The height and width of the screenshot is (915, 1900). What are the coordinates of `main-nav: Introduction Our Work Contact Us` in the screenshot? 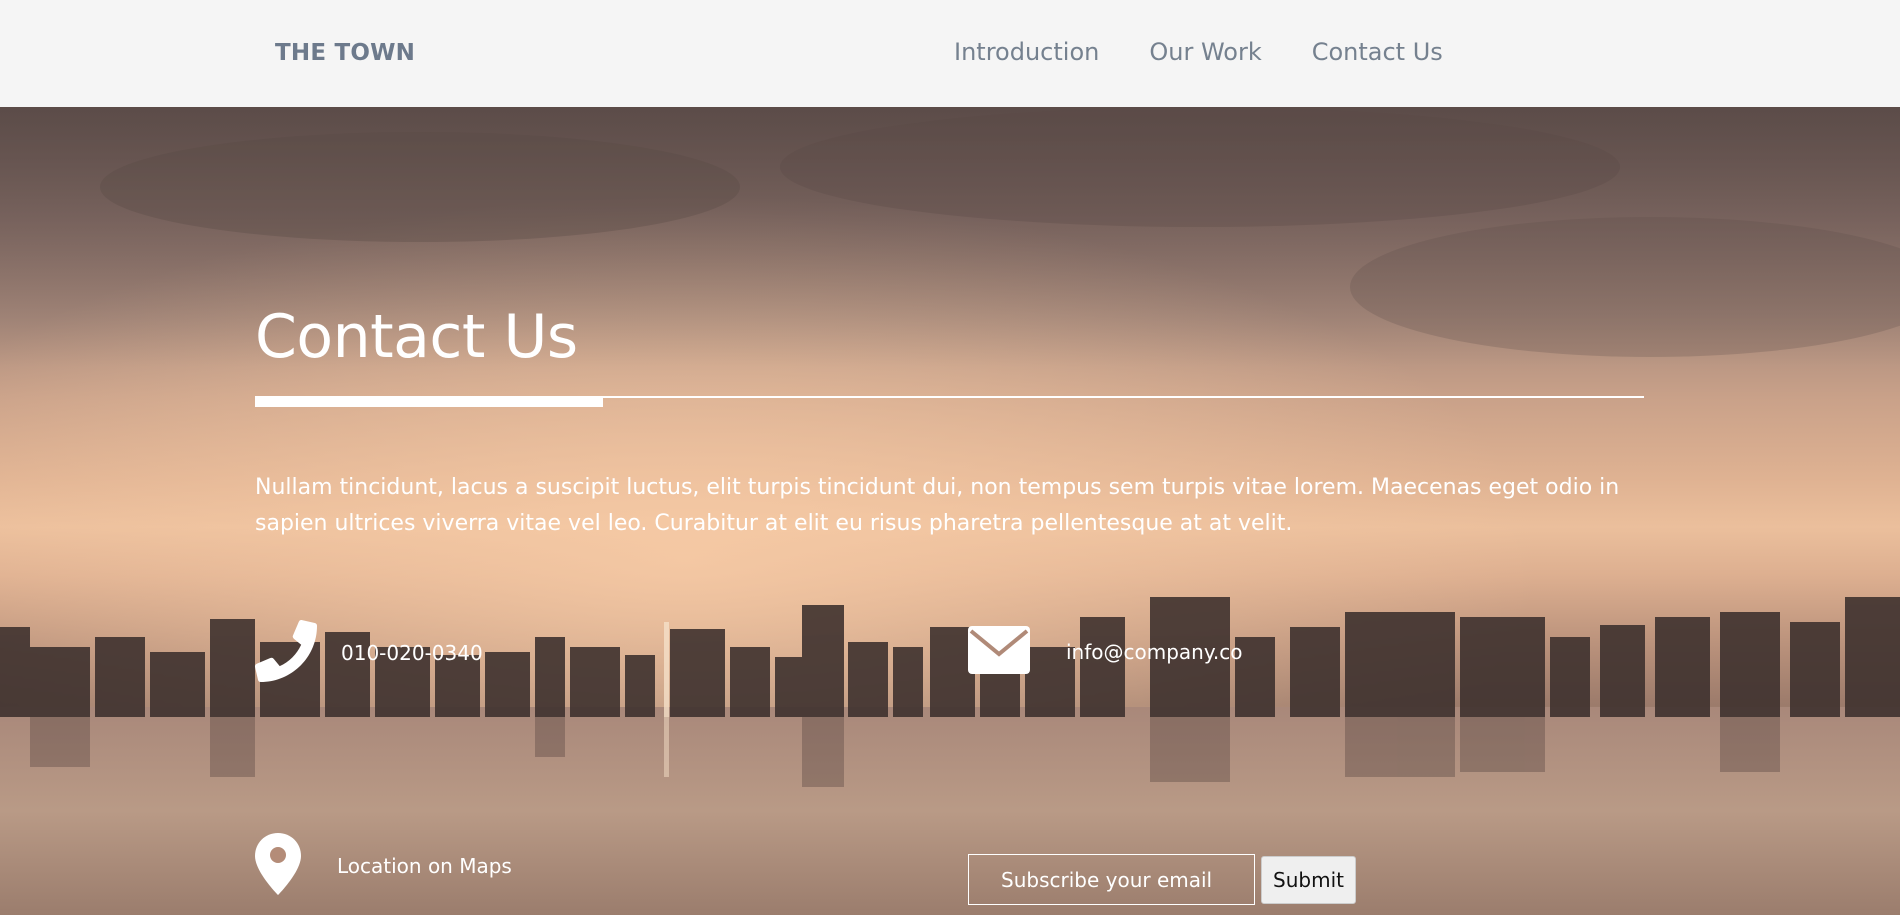 It's located at (1198, 52).